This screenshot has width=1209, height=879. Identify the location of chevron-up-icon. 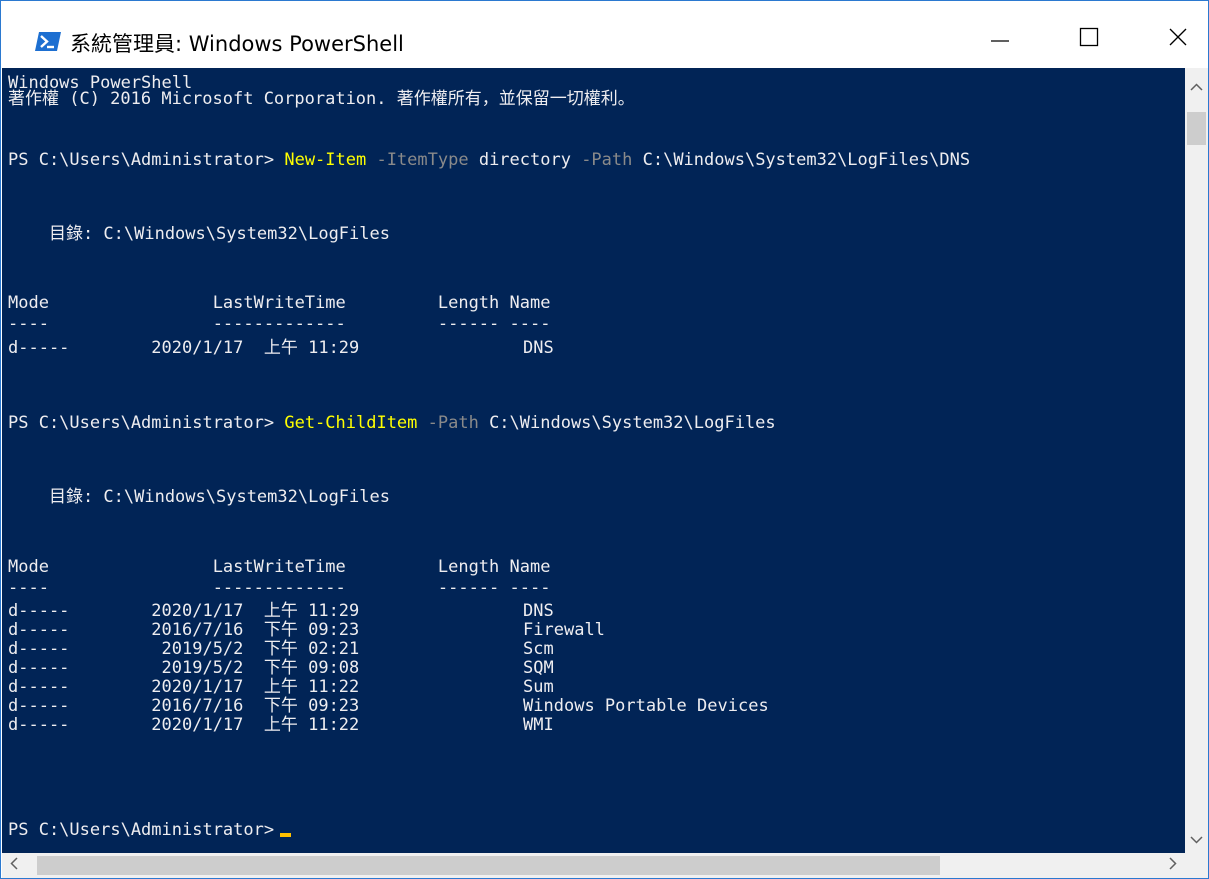
(1196, 90).